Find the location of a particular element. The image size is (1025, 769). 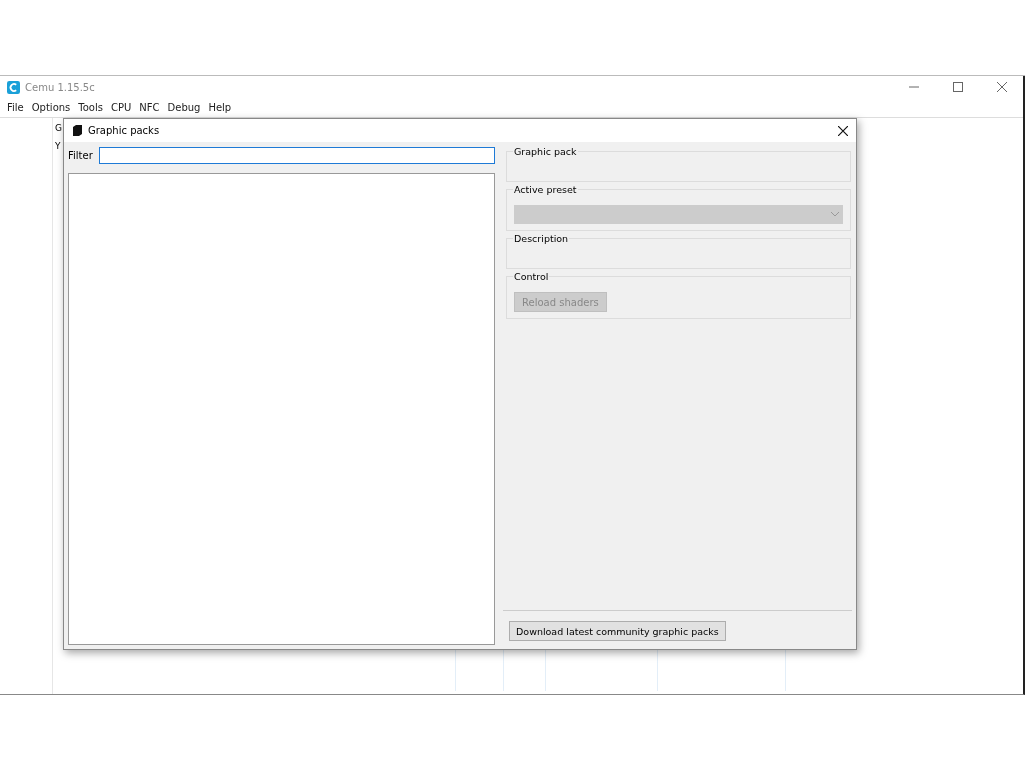

download-button: Download latest community graphic packs is located at coordinates (617, 631).